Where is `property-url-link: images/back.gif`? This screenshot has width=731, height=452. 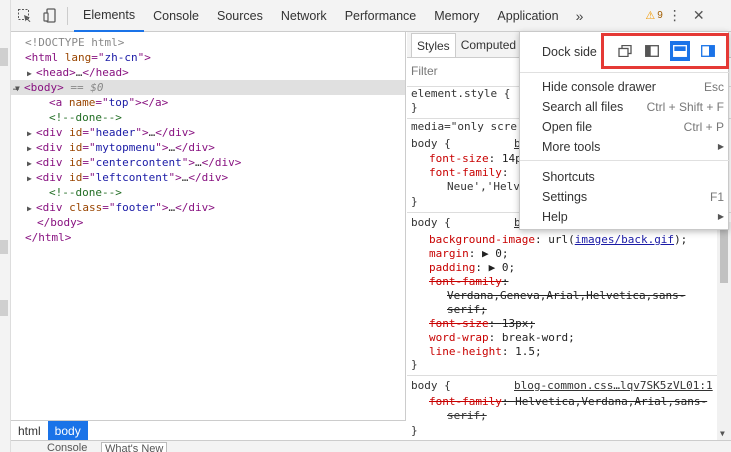 property-url-link: images/back.gif is located at coordinates (624, 239).